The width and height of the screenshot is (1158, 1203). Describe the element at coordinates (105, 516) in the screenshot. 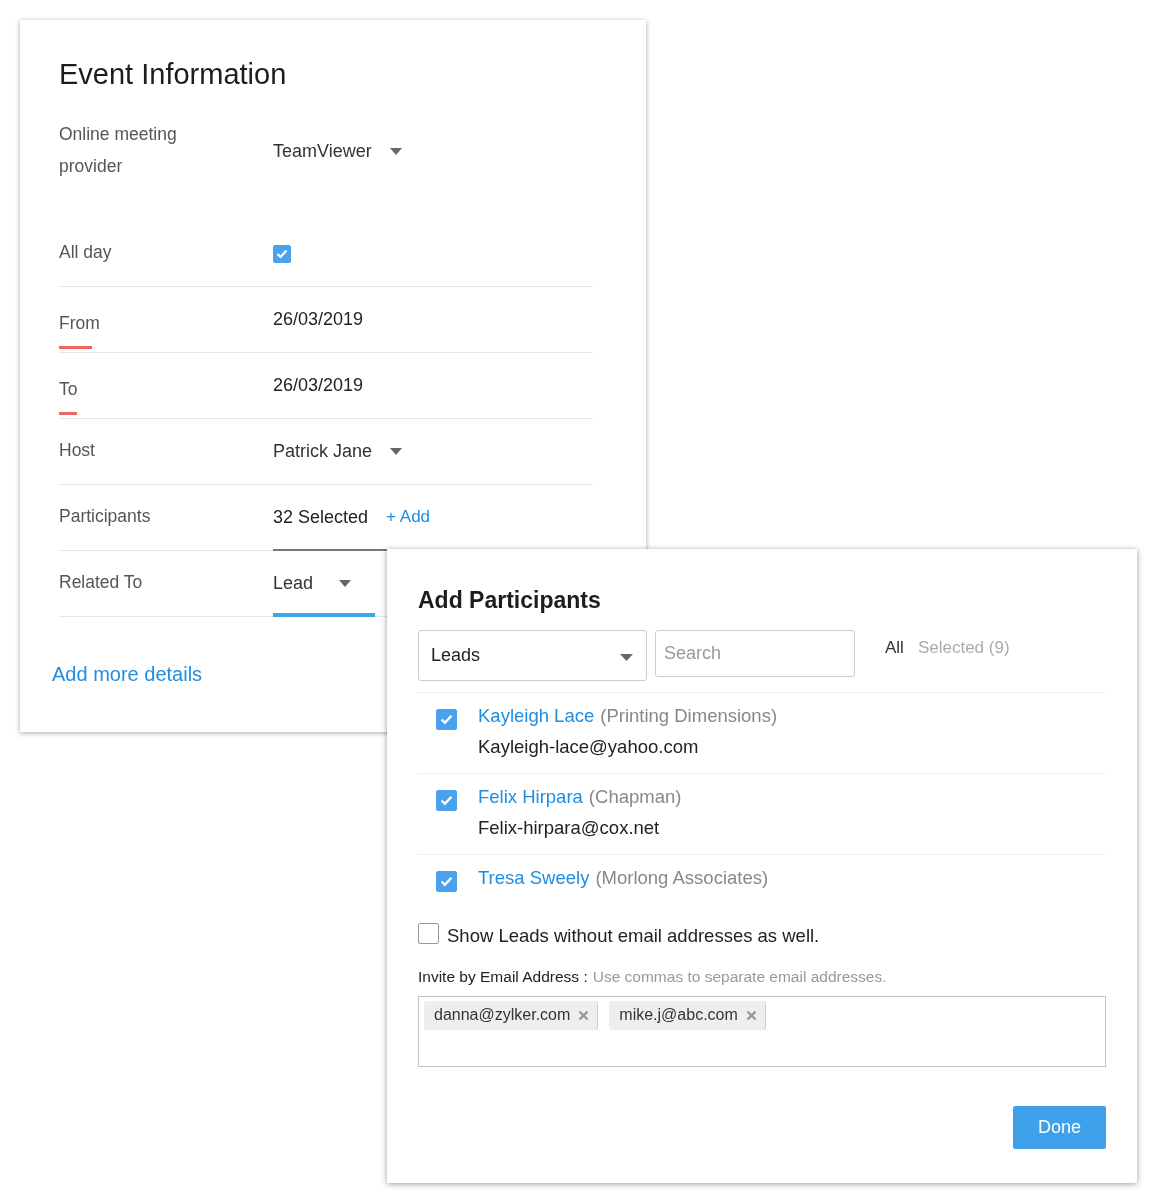

I see `field-label: Participants` at that location.